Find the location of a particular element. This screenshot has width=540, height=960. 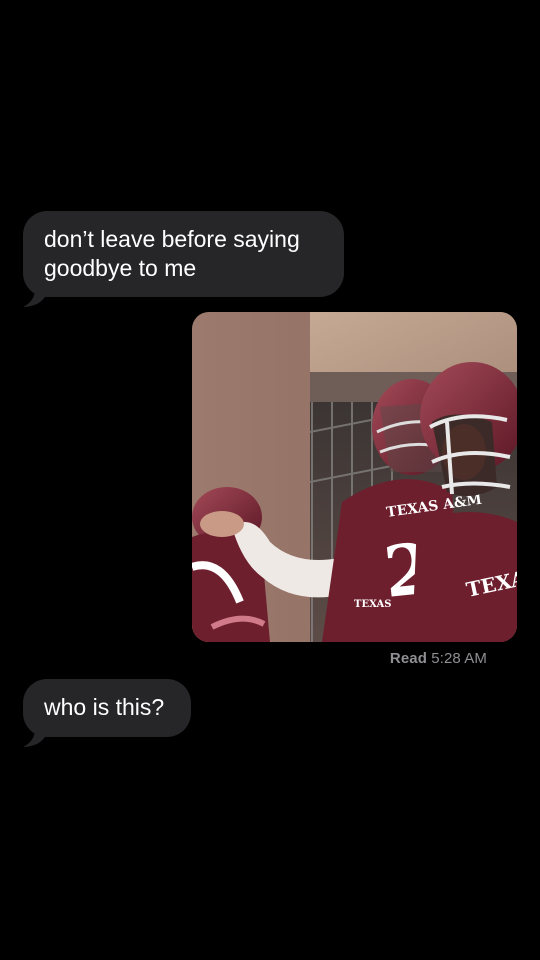

message-text-line: who is this? is located at coordinates (104, 707).